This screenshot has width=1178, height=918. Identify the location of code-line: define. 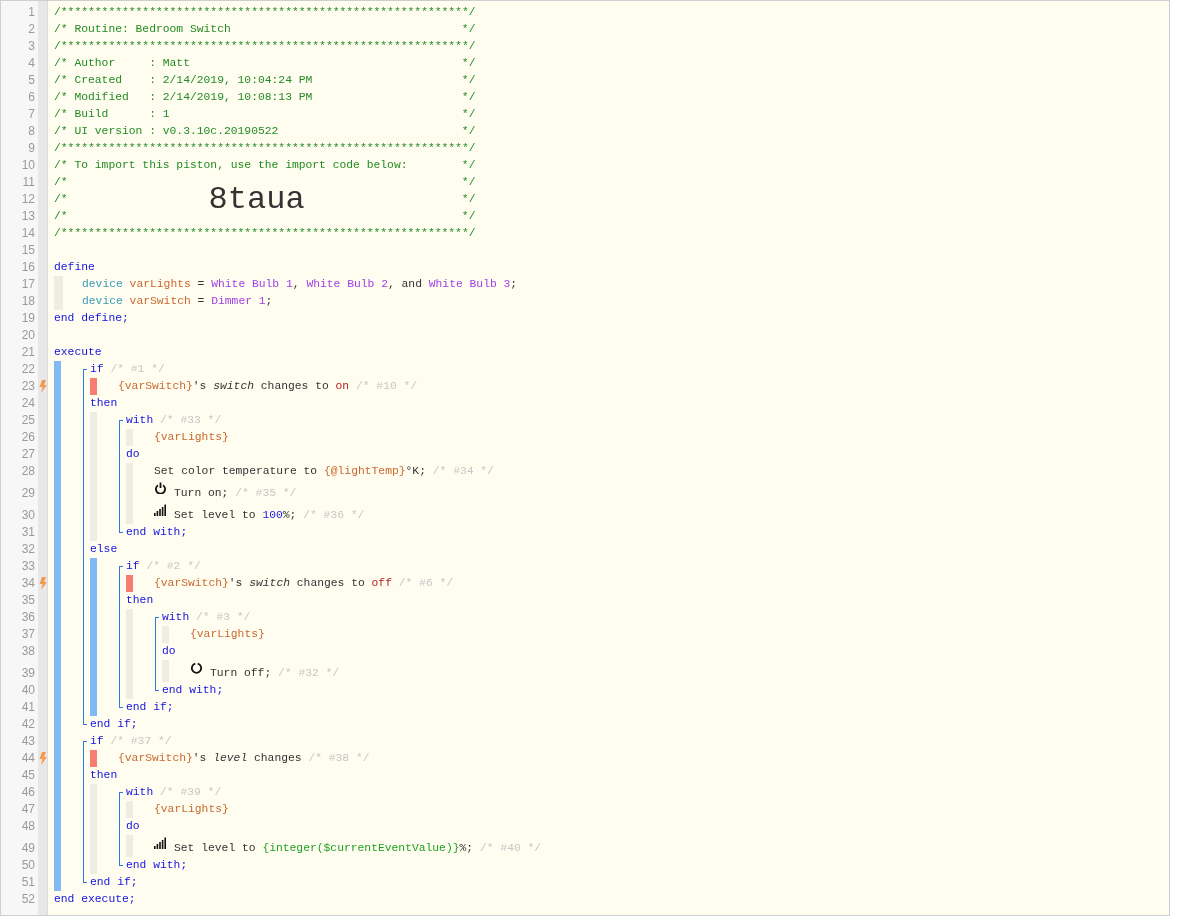
(74, 267).